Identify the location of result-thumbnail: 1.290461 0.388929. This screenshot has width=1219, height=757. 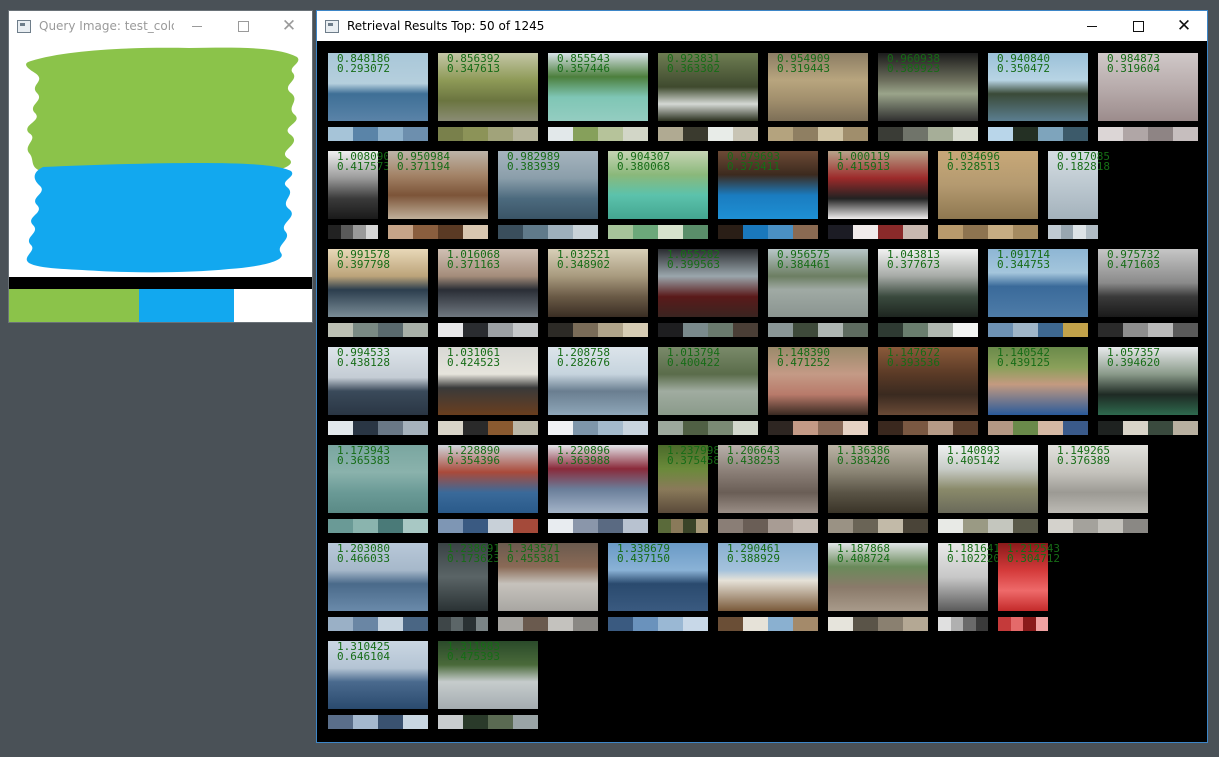
(768, 587).